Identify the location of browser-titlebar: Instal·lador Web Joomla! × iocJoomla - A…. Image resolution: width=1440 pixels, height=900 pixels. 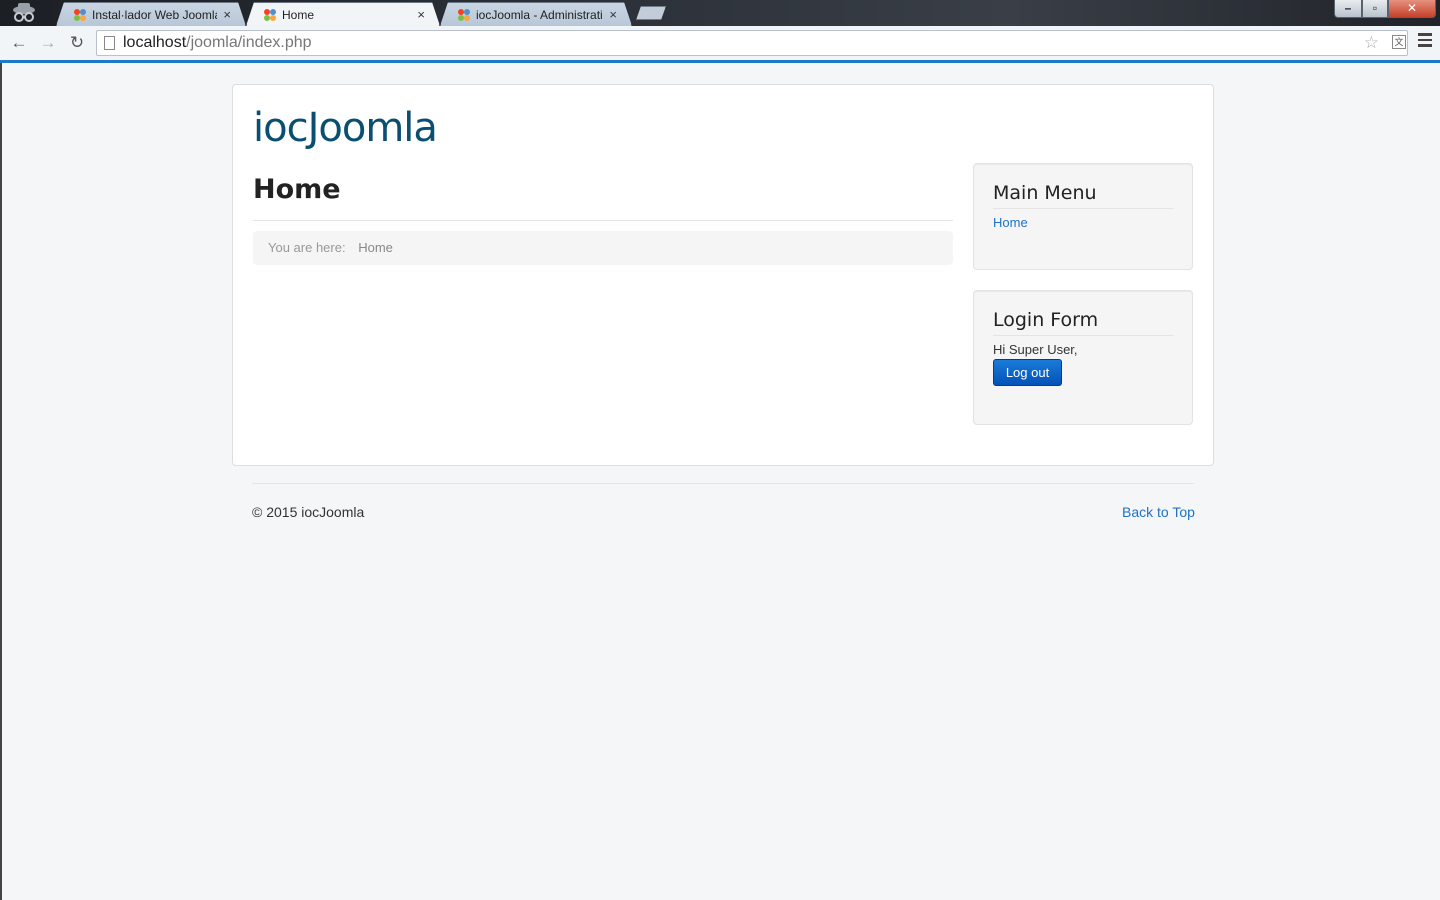
(720, 13).